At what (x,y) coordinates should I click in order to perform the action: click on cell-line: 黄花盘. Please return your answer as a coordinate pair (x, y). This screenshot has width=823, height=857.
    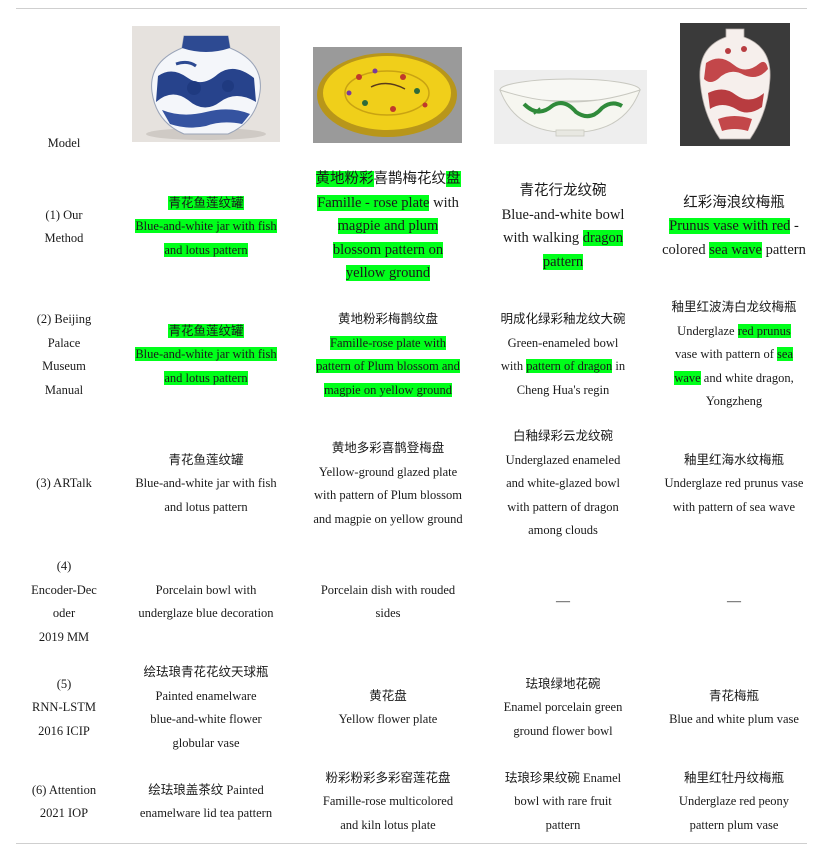
    Looking at the image, I should click on (388, 697).